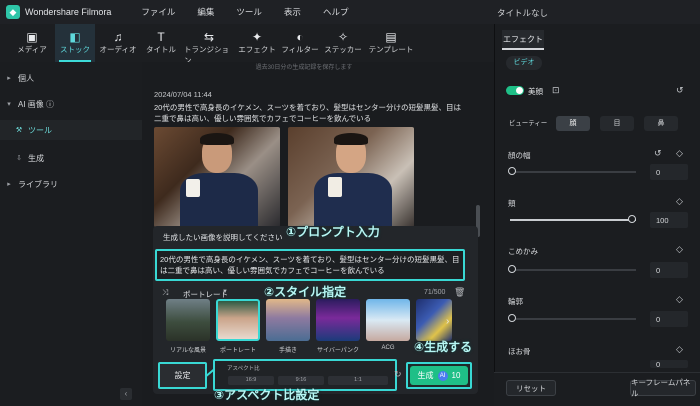 The height and width of the screenshot is (406, 700). I want to click on sidebar-item-label: AI 画像 ⓘ, so click(36, 104).